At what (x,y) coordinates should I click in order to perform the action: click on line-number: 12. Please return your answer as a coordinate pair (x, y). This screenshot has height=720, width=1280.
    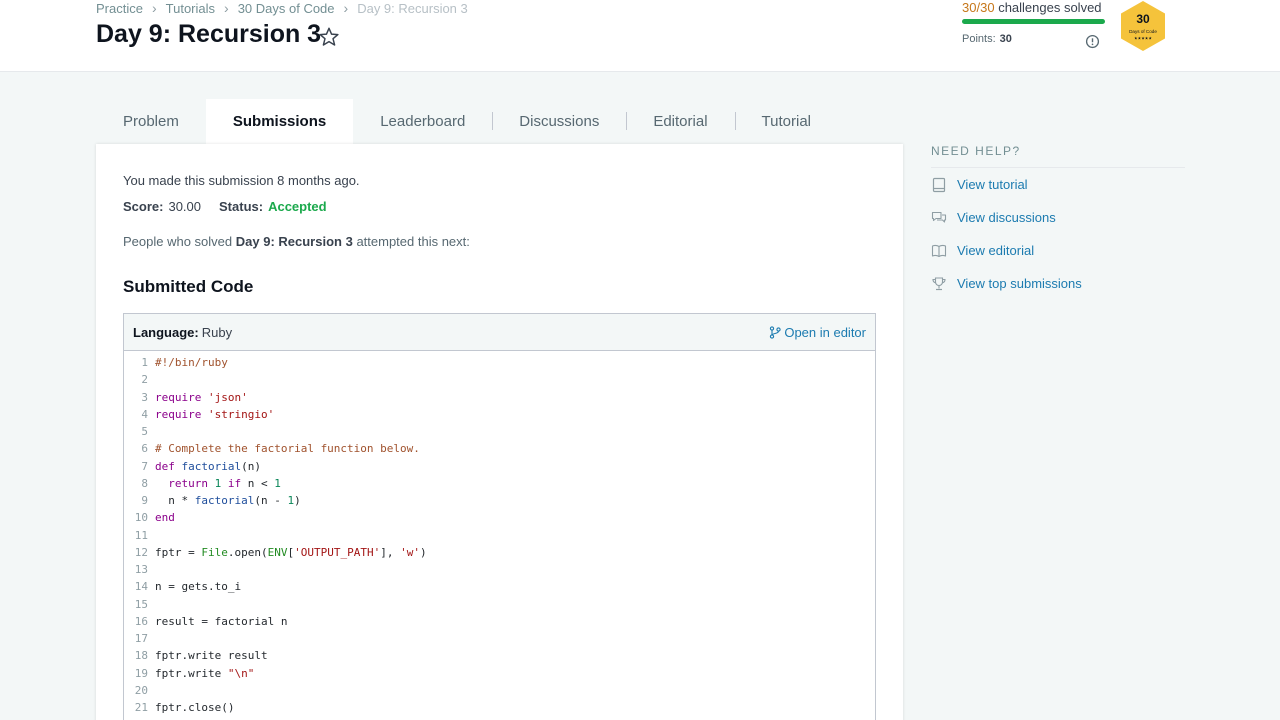
    Looking at the image, I should click on (141, 552).